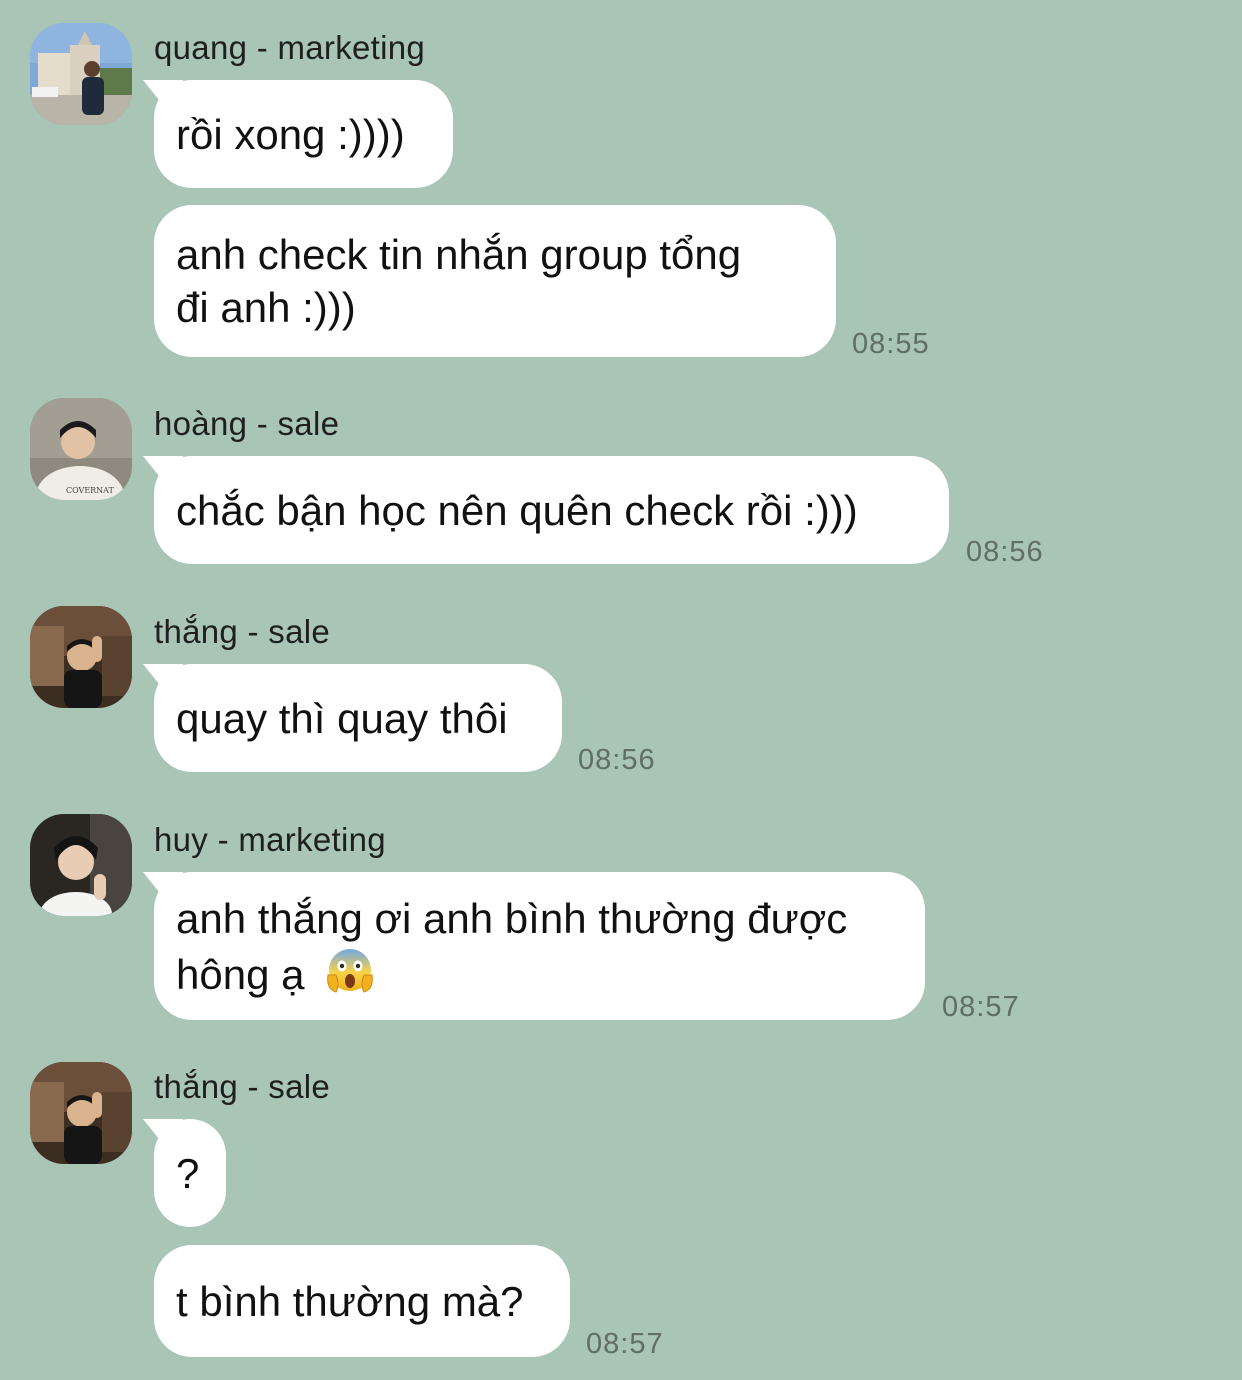 This screenshot has width=1242, height=1380. Describe the element at coordinates (247, 423) in the screenshot. I see `sender-name: hoàng - sale` at that location.